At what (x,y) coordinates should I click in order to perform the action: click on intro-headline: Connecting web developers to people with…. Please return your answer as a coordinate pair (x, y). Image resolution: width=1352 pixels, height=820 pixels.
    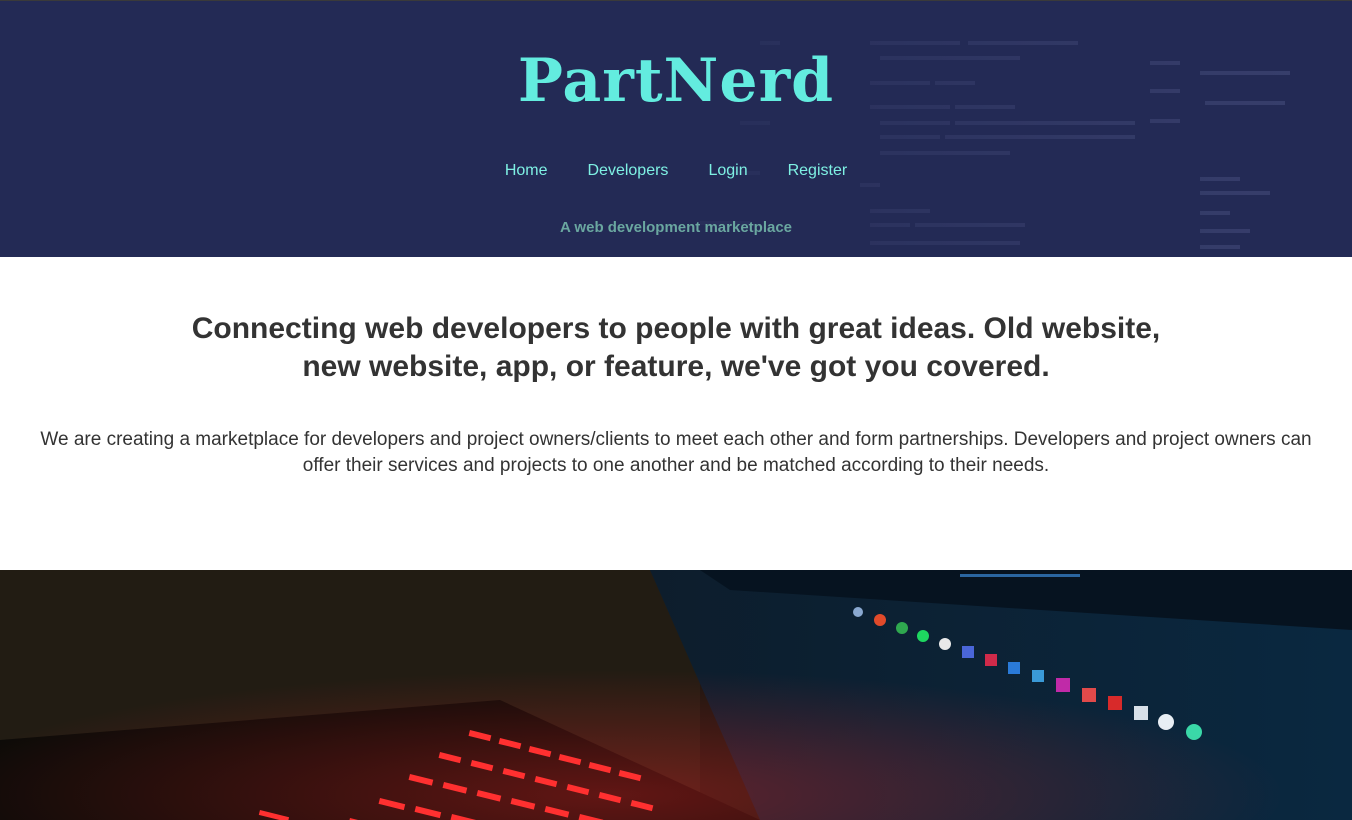
    Looking at the image, I should click on (676, 347).